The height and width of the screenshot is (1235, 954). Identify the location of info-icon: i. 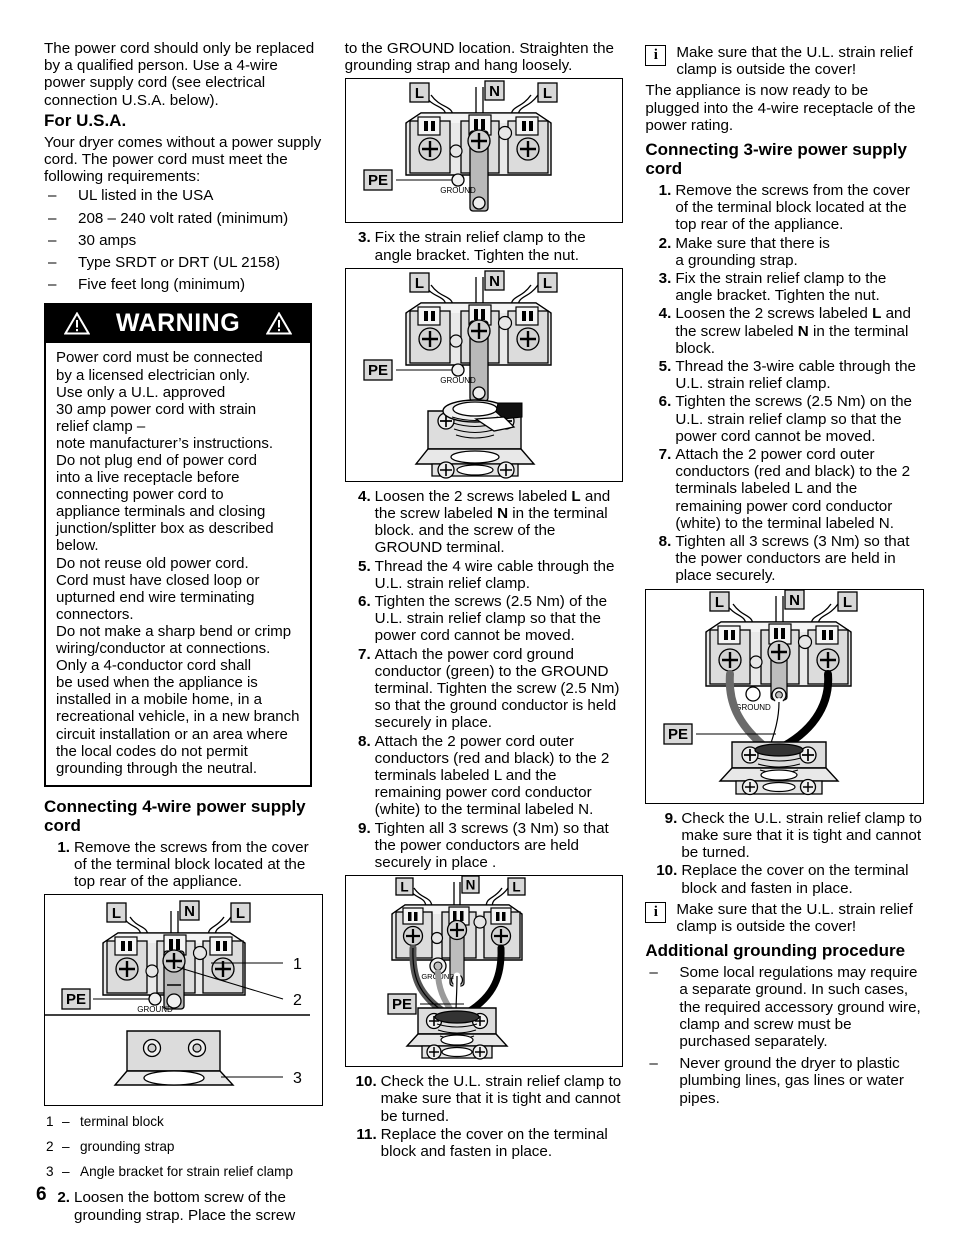
(656, 912).